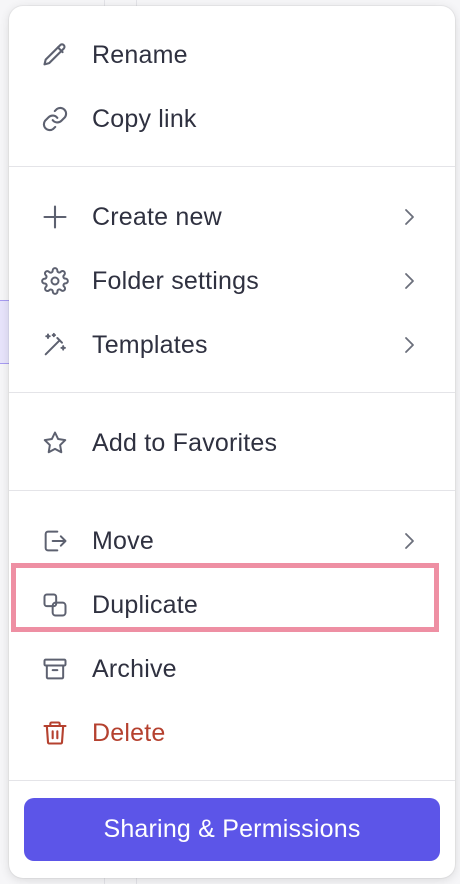  I want to click on link-icon, so click(55, 119).